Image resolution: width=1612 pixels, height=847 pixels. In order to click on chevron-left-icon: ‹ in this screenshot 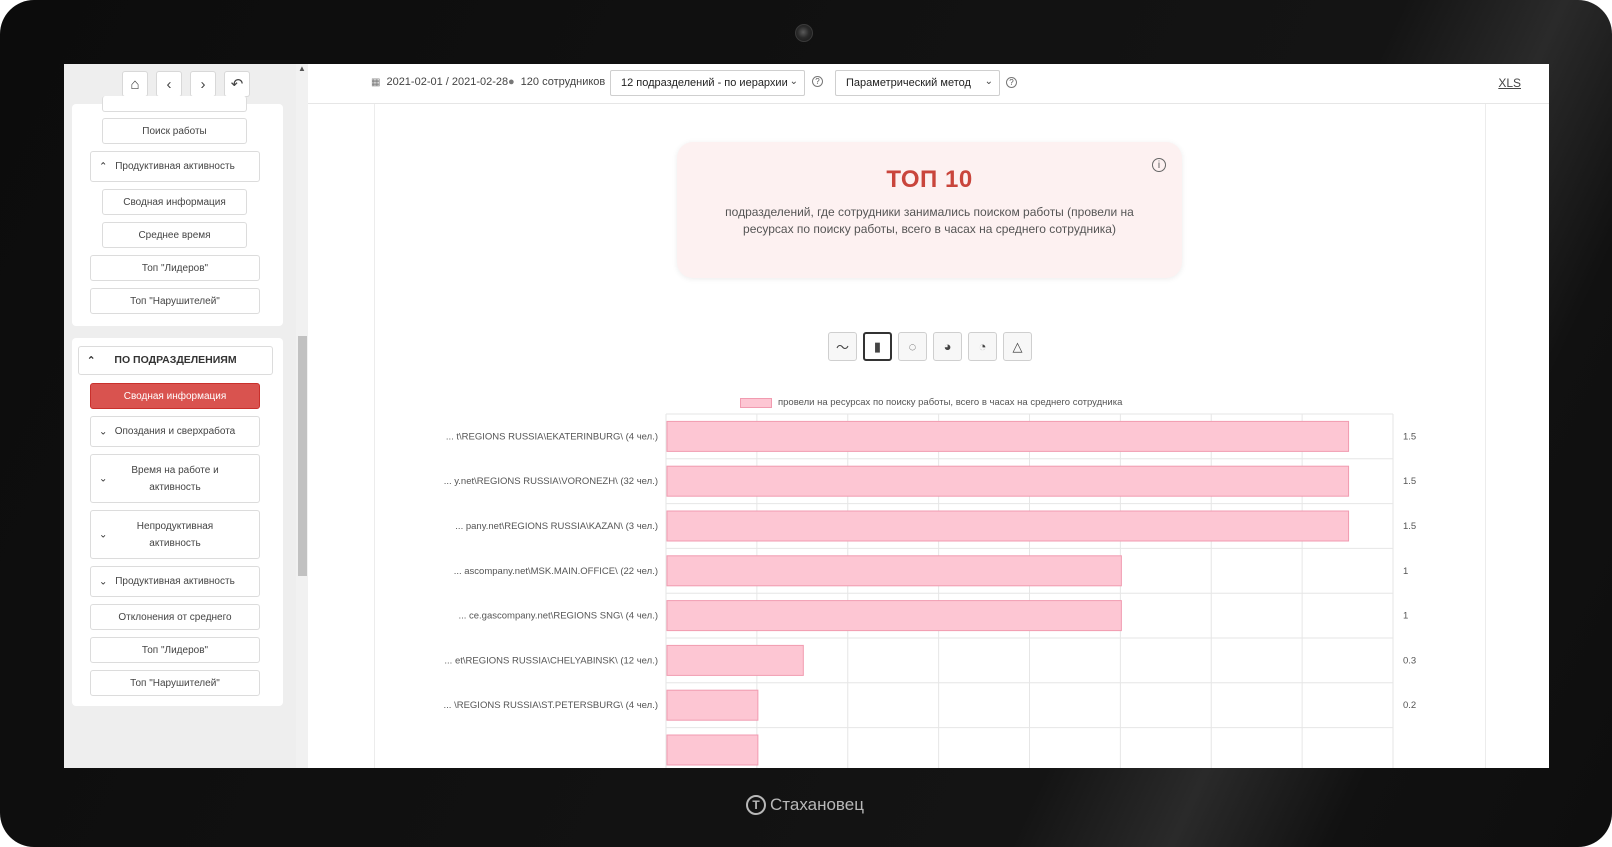, I will do `click(169, 84)`.